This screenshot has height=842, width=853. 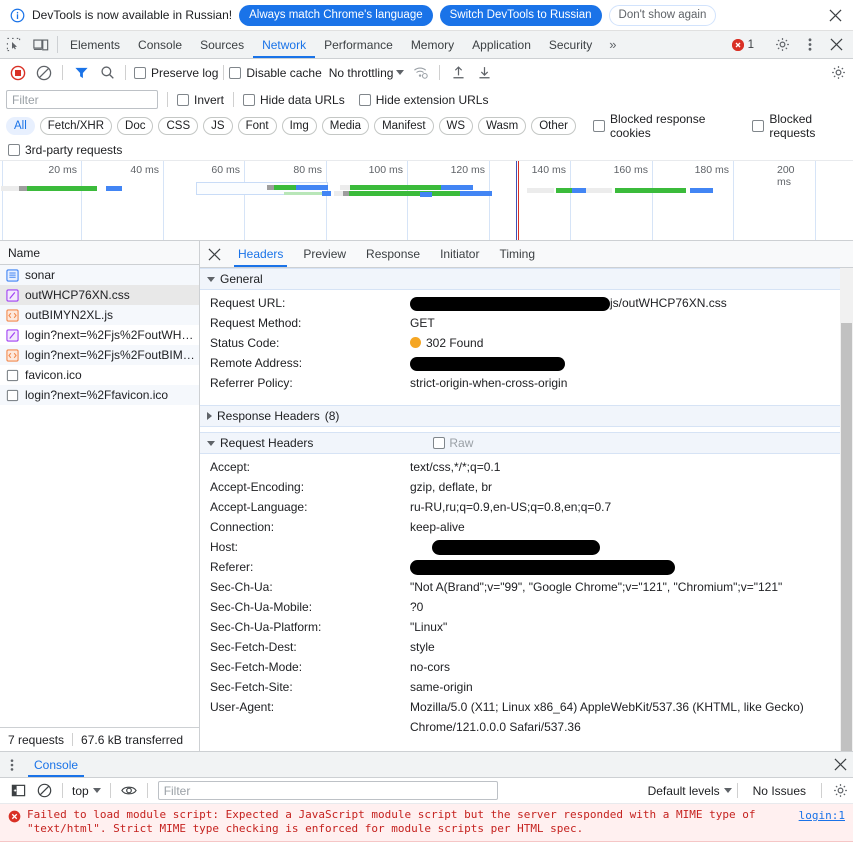 I want to click on chevron-down-icon, so click(x=211, y=443).